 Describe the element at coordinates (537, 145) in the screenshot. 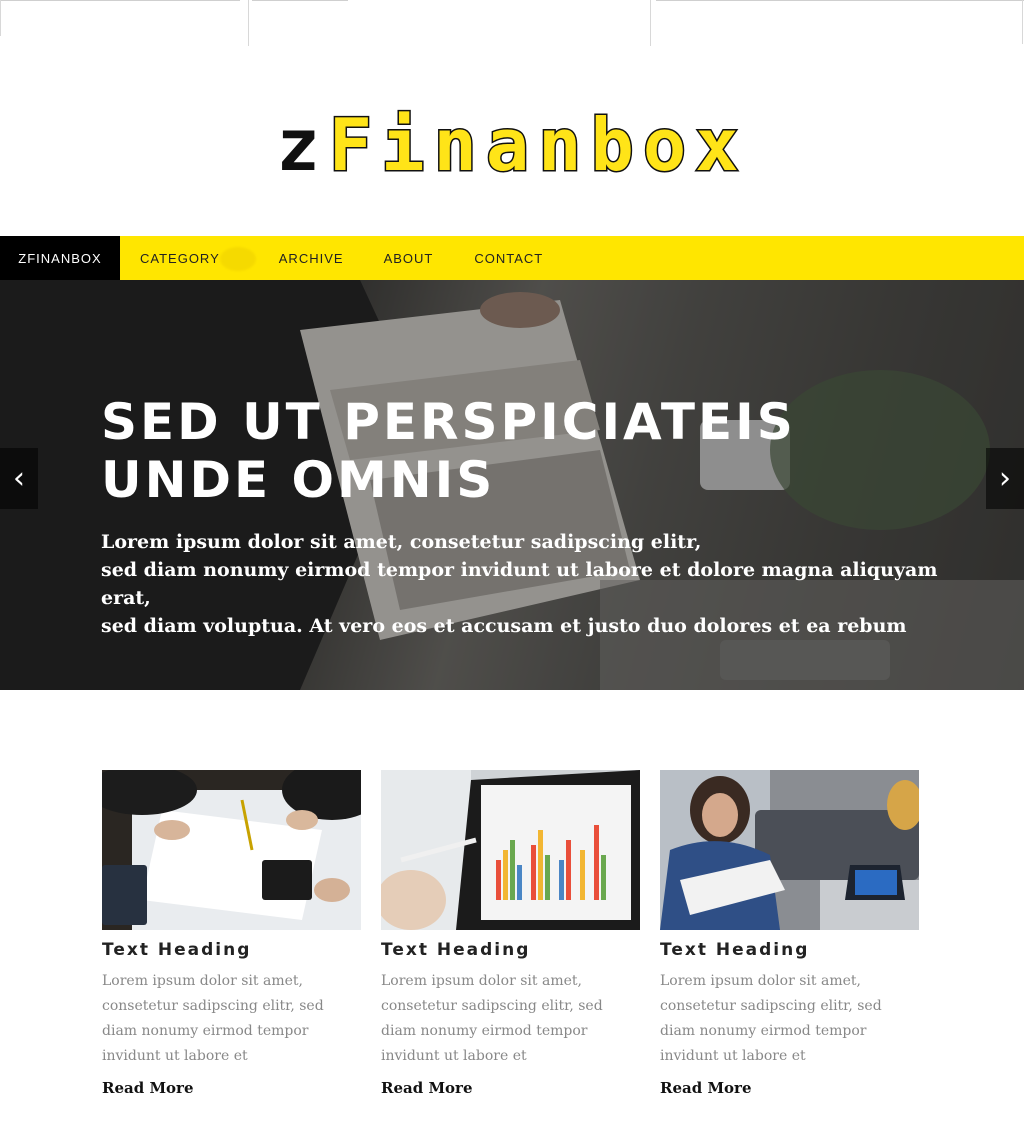

I see `logo-word: Finanbox` at that location.